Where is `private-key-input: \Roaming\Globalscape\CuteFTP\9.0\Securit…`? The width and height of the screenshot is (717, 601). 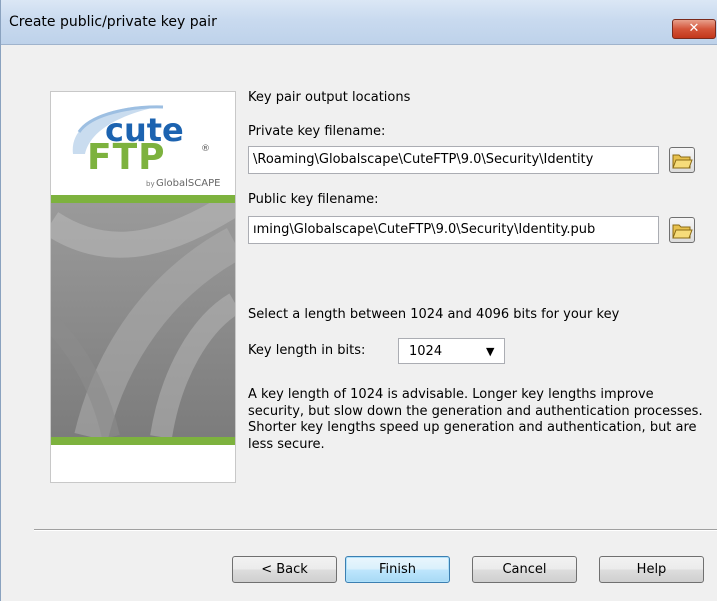 private-key-input: \Roaming\Globalscape\CuteFTP\9.0\Securit… is located at coordinates (453, 160).